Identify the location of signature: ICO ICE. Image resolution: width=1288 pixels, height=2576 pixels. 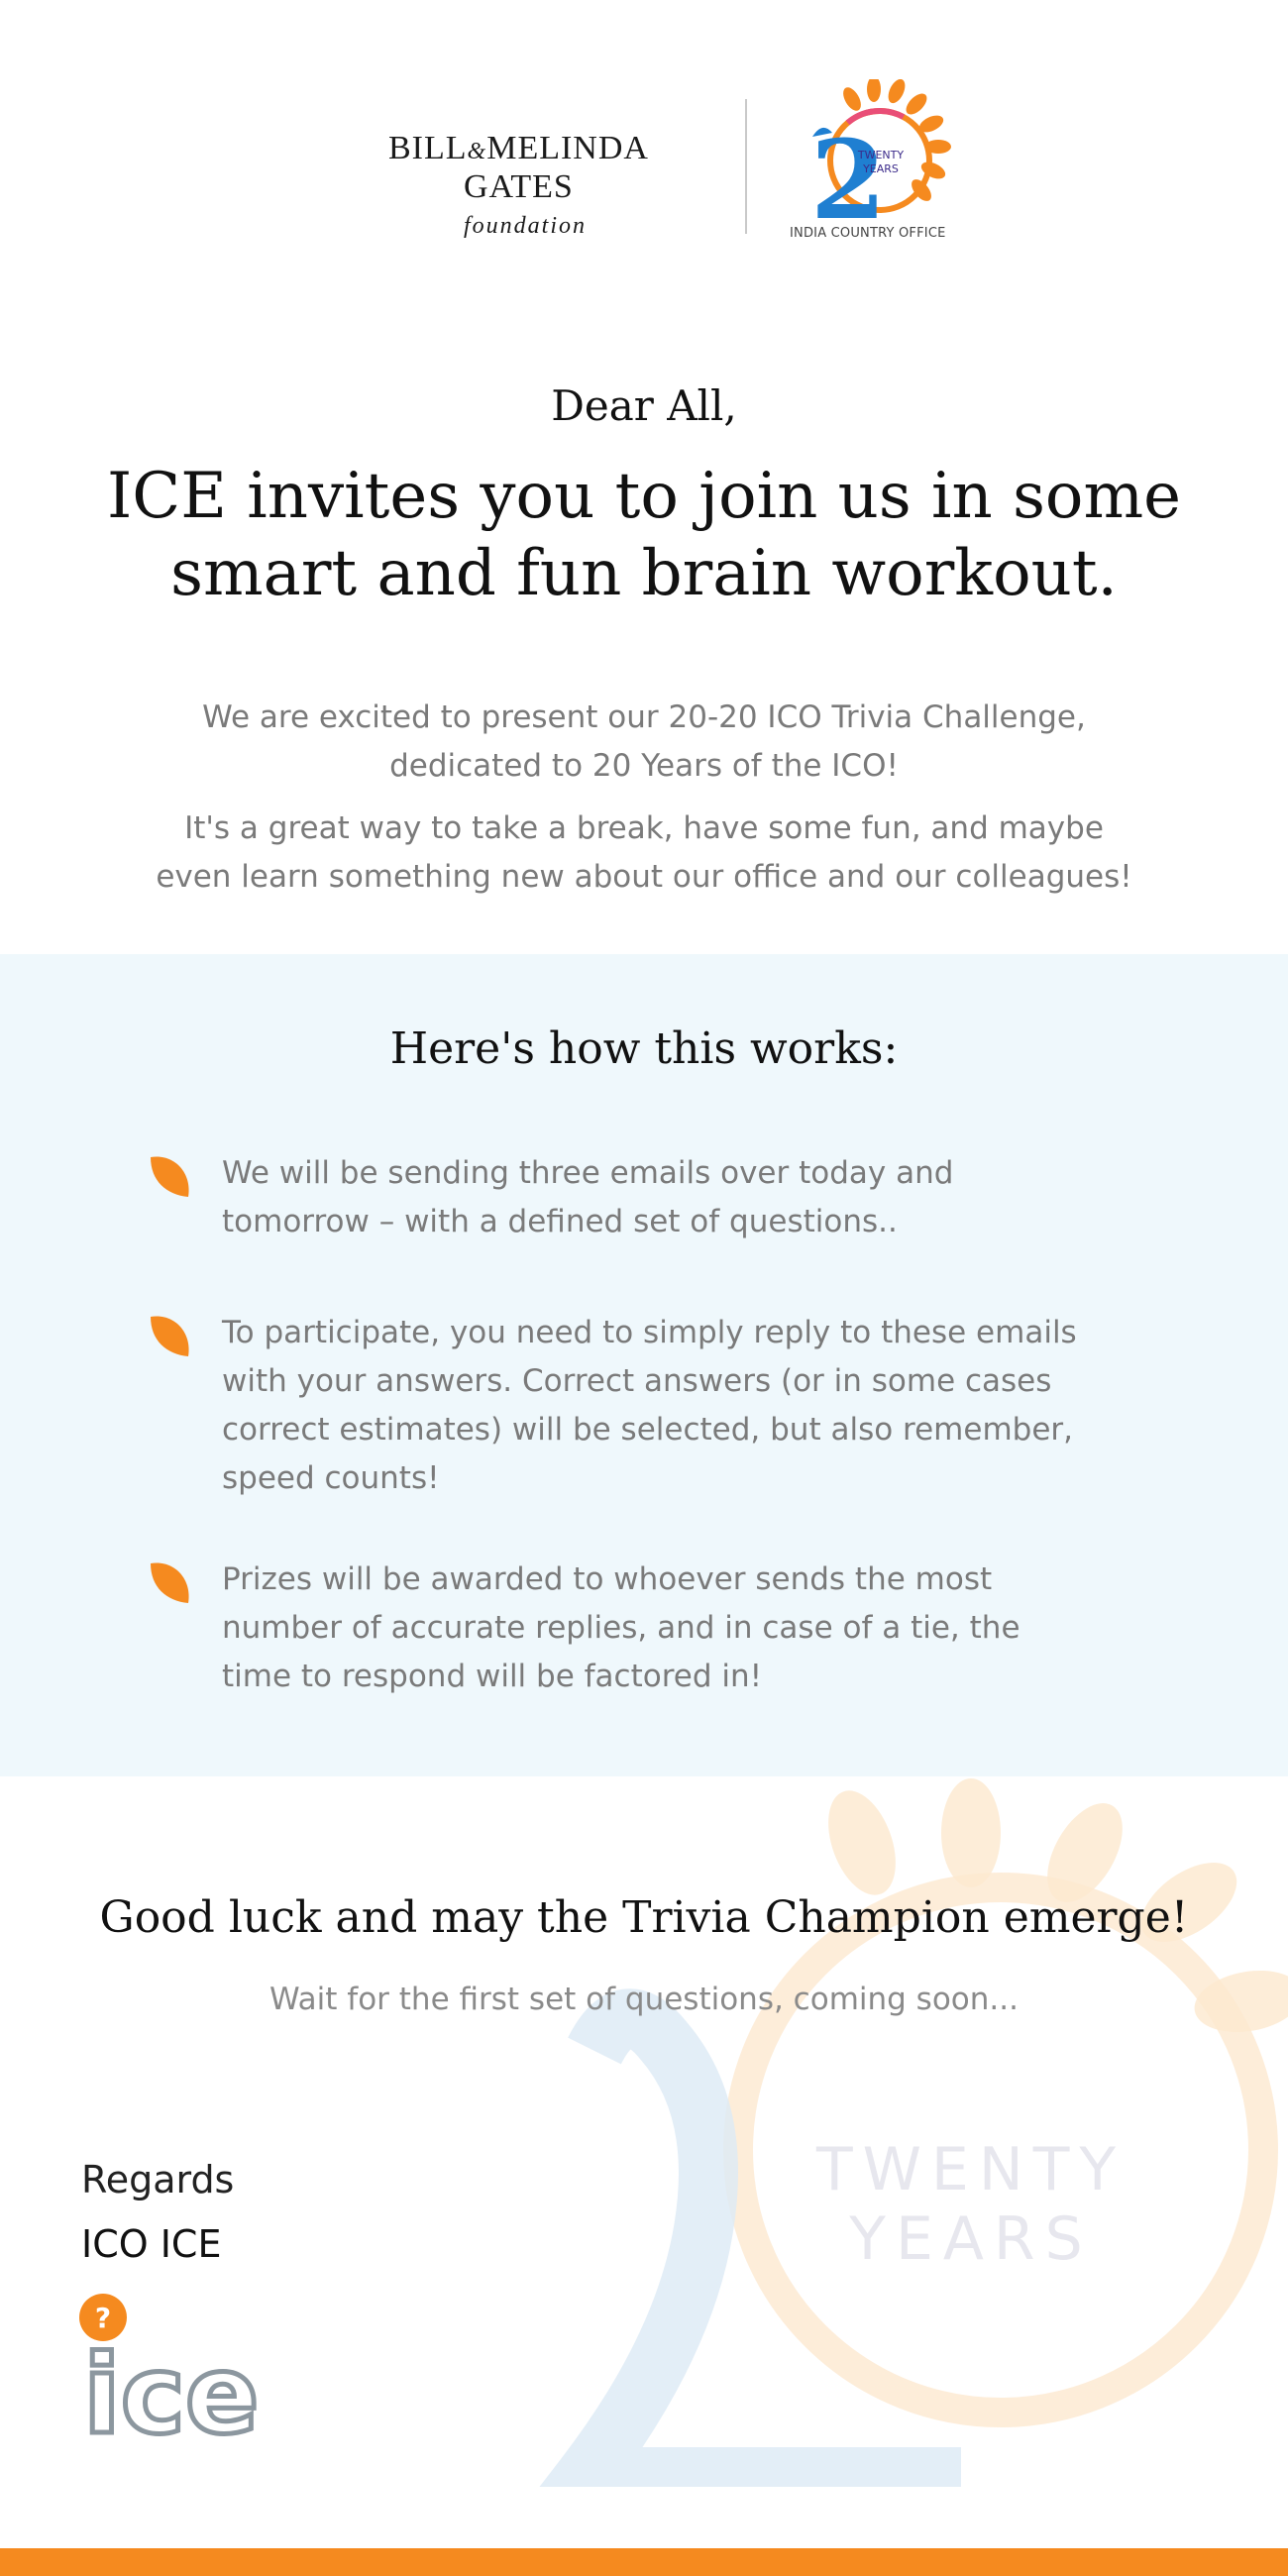
(151, 2244).